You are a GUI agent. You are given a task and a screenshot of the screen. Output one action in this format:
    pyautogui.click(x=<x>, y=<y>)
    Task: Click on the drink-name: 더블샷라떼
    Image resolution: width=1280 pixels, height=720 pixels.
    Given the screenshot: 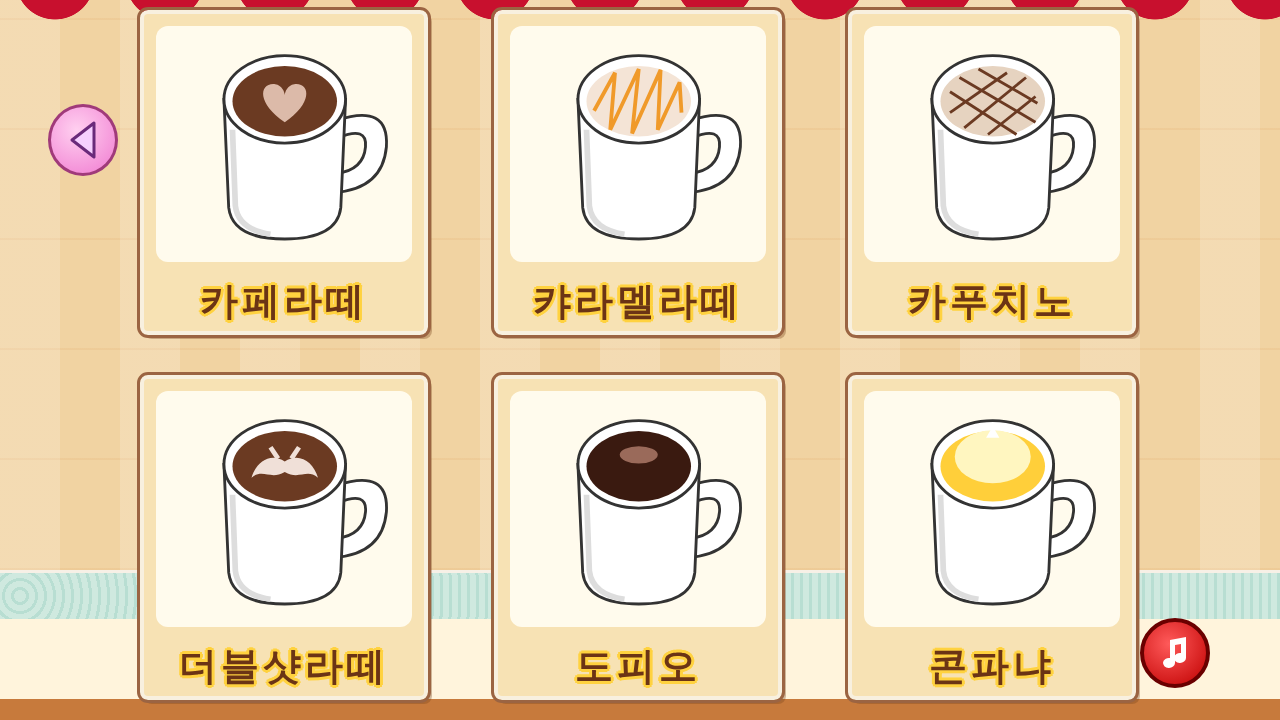 What is the action you would take?
    pyautogui.click(x=284, y=666)
    